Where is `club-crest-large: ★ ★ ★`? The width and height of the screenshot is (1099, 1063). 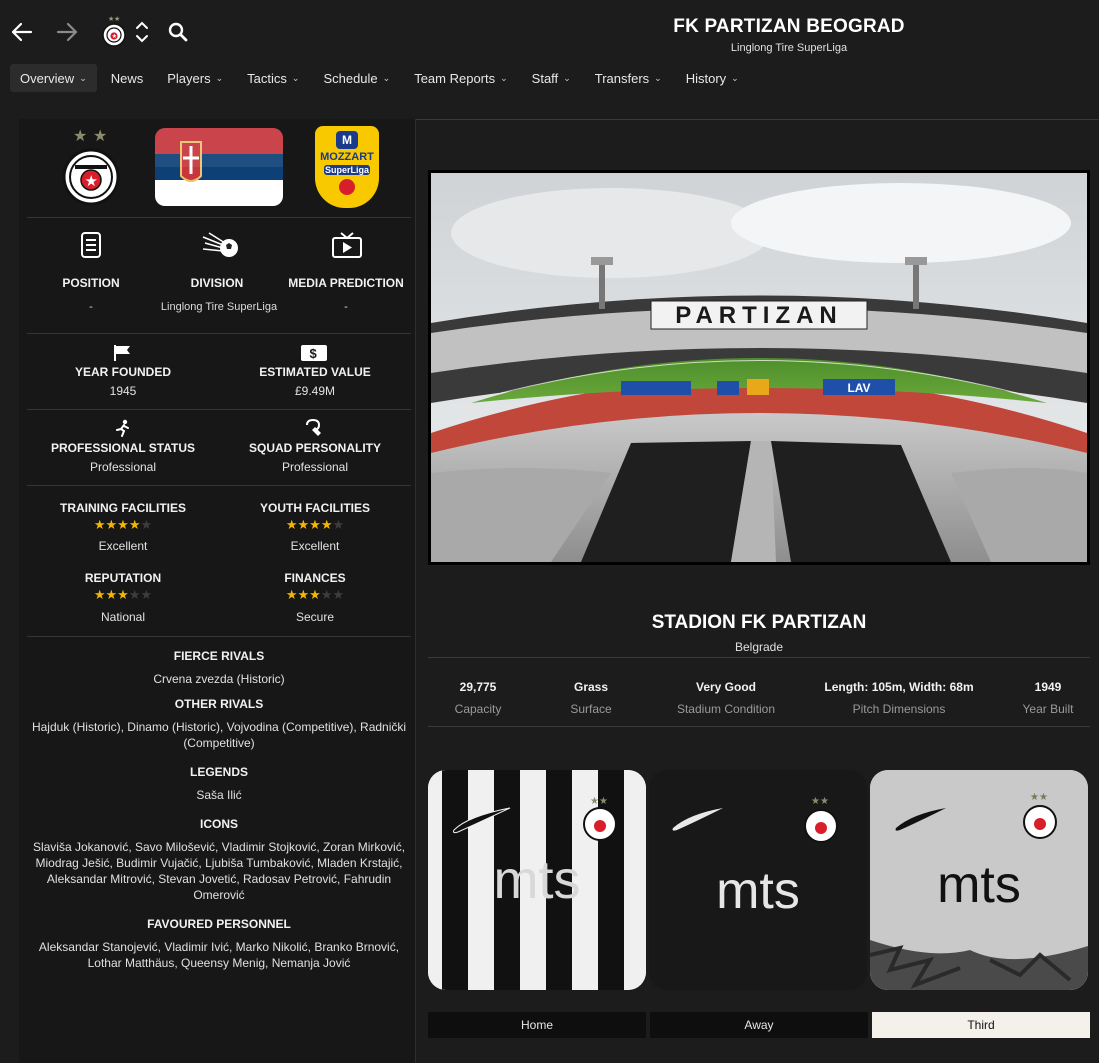 club-crest-large: ★ ★ ★ is located at coordinates (91, 167).